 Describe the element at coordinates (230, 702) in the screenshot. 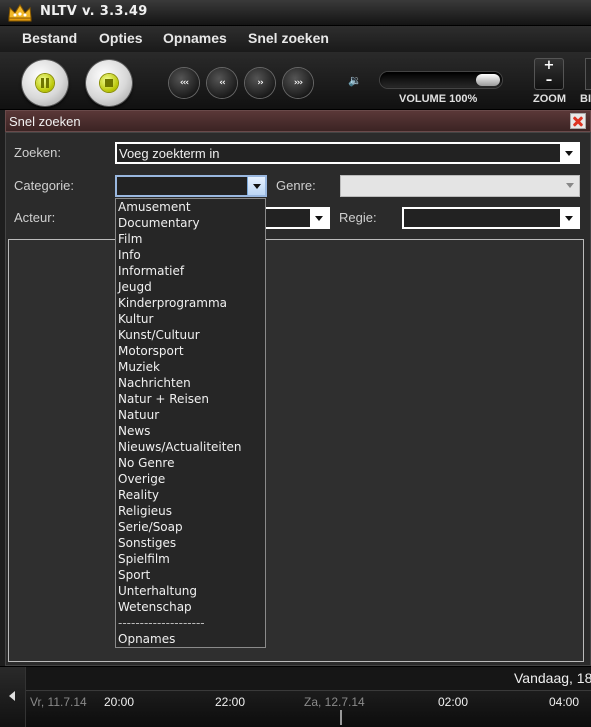

I see `timeline-time-label: 22:00` at that location.